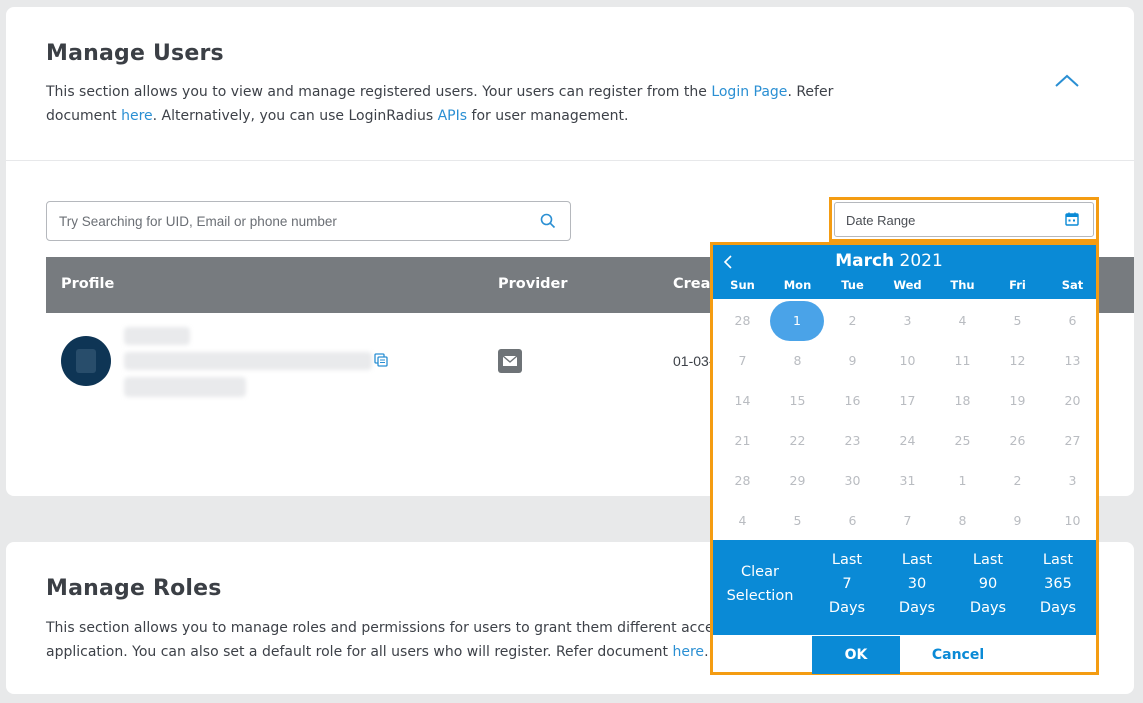 This screenshot has width=1143, height=703. I want to click on calendar-header: March 2021 Sun Mon Tue Wed Thu Fri Sat, so click(904, 272).